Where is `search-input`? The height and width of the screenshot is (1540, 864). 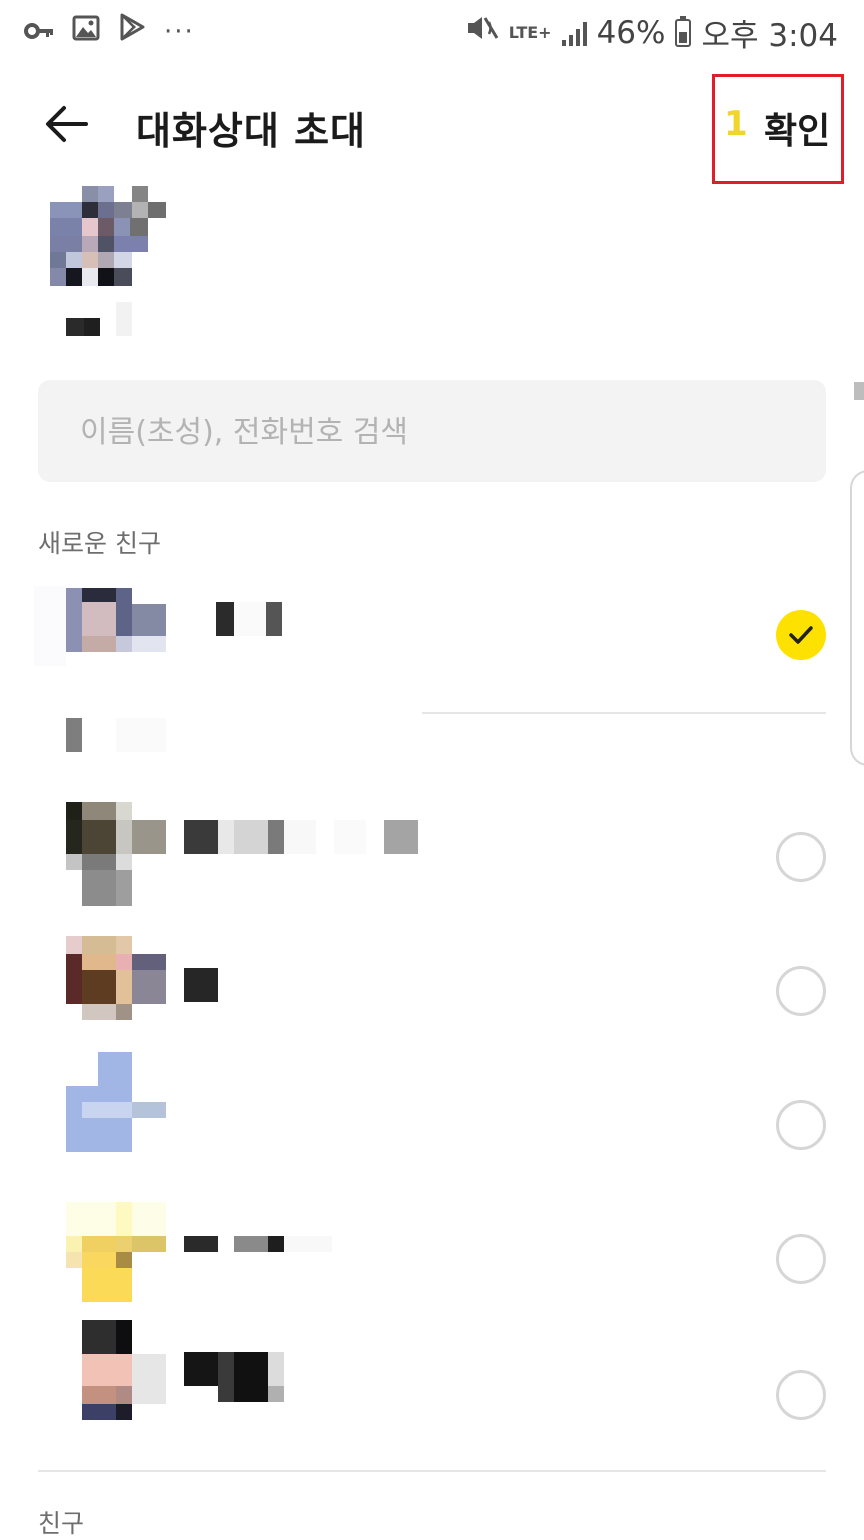 search-input is located at coordinates (440, 432).